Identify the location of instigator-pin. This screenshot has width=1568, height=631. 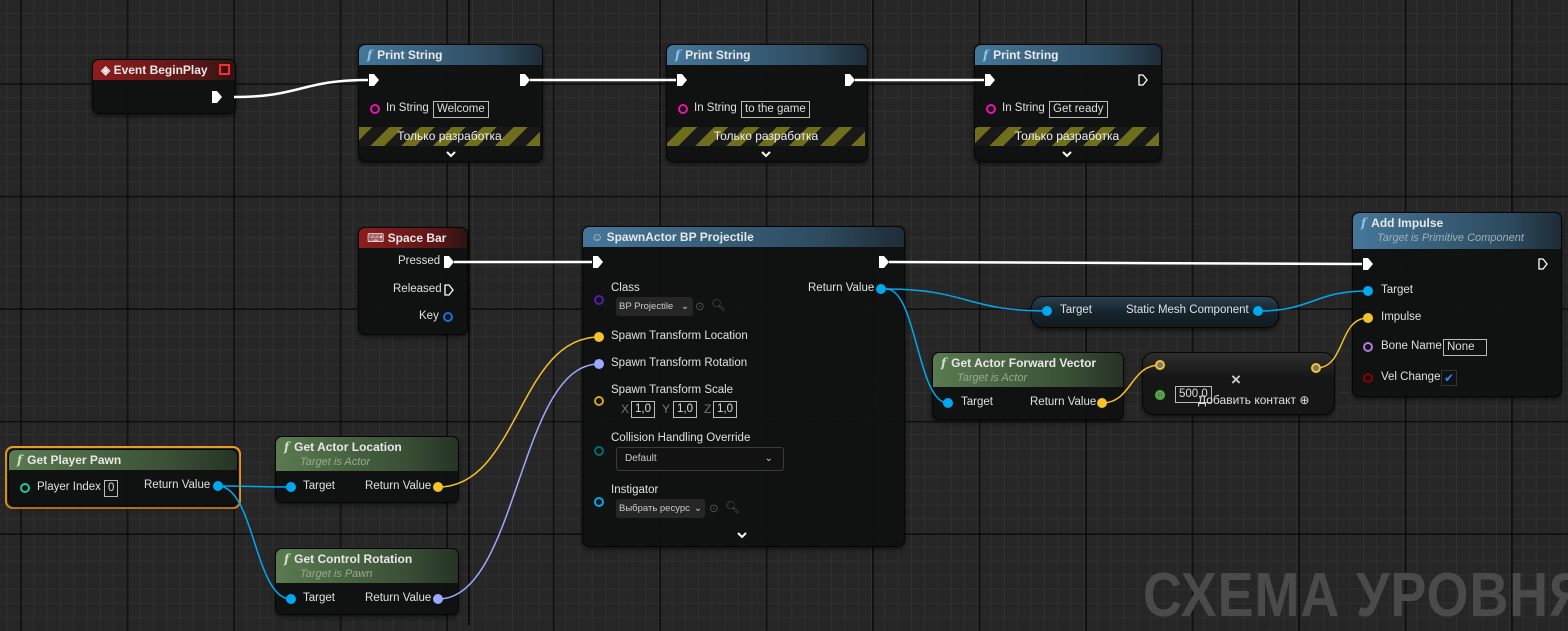
(599, 502).